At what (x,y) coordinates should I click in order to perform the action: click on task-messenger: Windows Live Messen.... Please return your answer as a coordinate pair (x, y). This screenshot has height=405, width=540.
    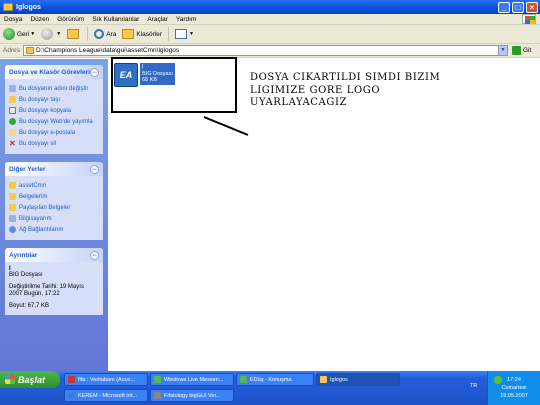
    Looking at the image, I should click on (192, 379).